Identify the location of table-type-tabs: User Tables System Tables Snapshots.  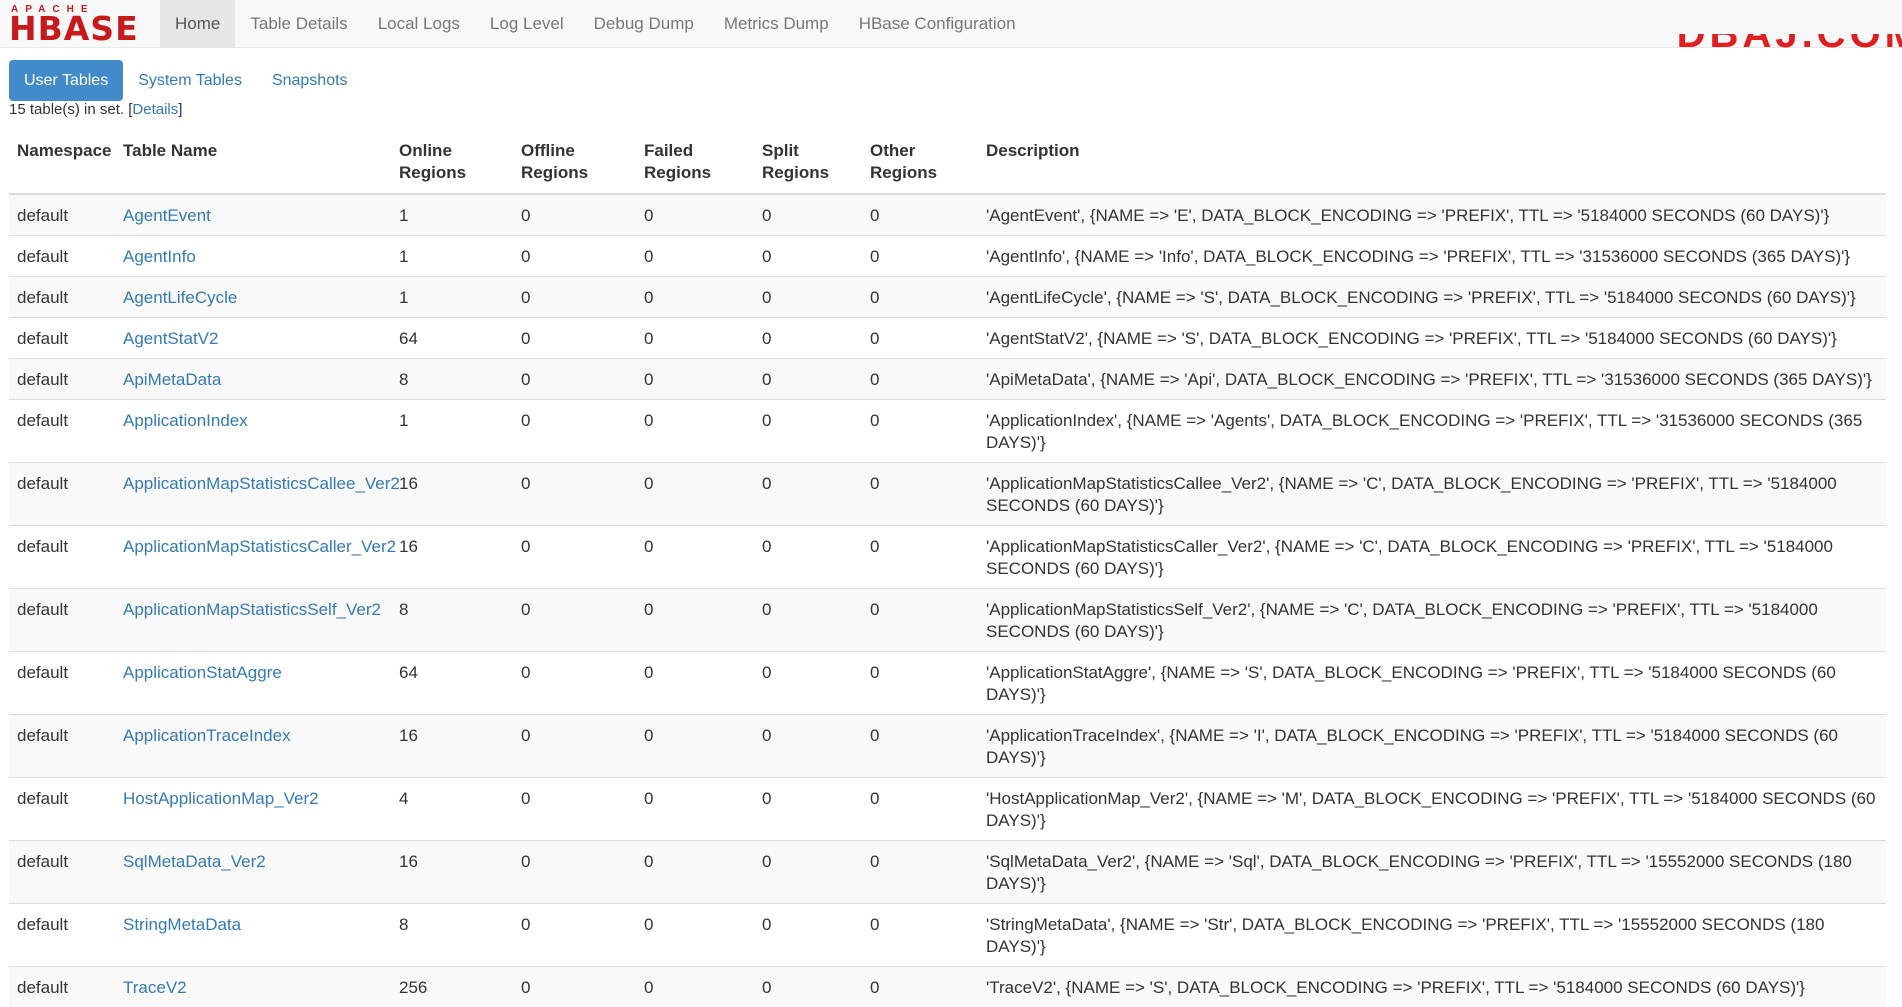
(186, 80).